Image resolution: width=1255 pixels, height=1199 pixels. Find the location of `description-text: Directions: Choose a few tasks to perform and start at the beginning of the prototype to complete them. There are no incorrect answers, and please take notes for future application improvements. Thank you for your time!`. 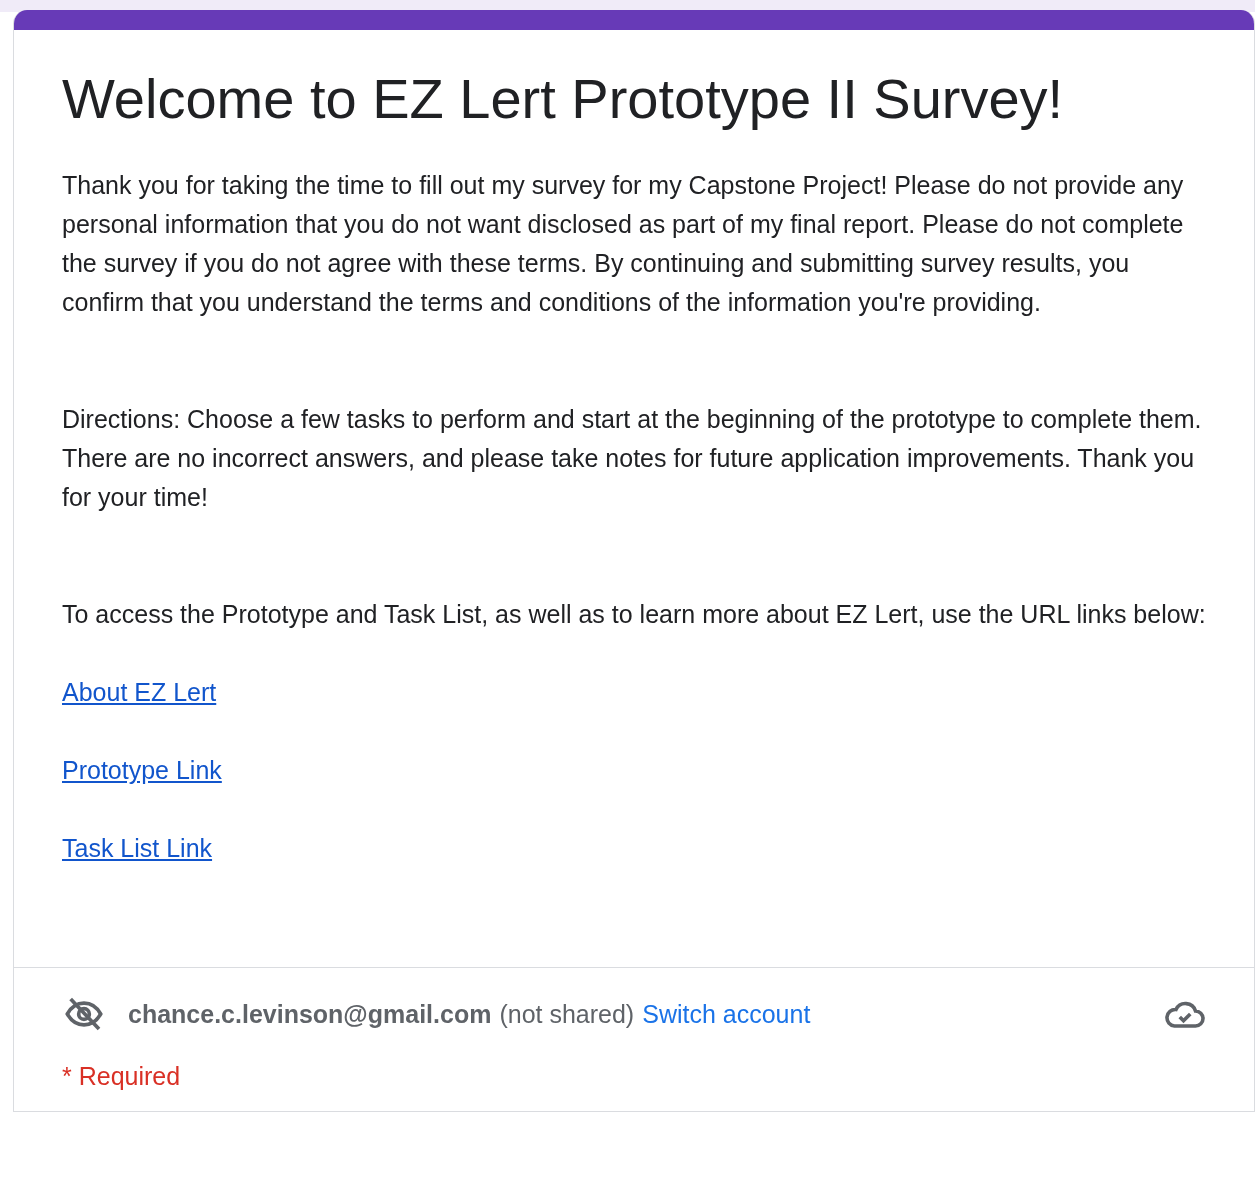

description-text: Directions: Choose a few tasks to perform and start at the beginning of the prototype to complete them. There are no incorrect answers, and please take notes for future application improvements. Thank you for your time! is located at coordinates (632, 458).